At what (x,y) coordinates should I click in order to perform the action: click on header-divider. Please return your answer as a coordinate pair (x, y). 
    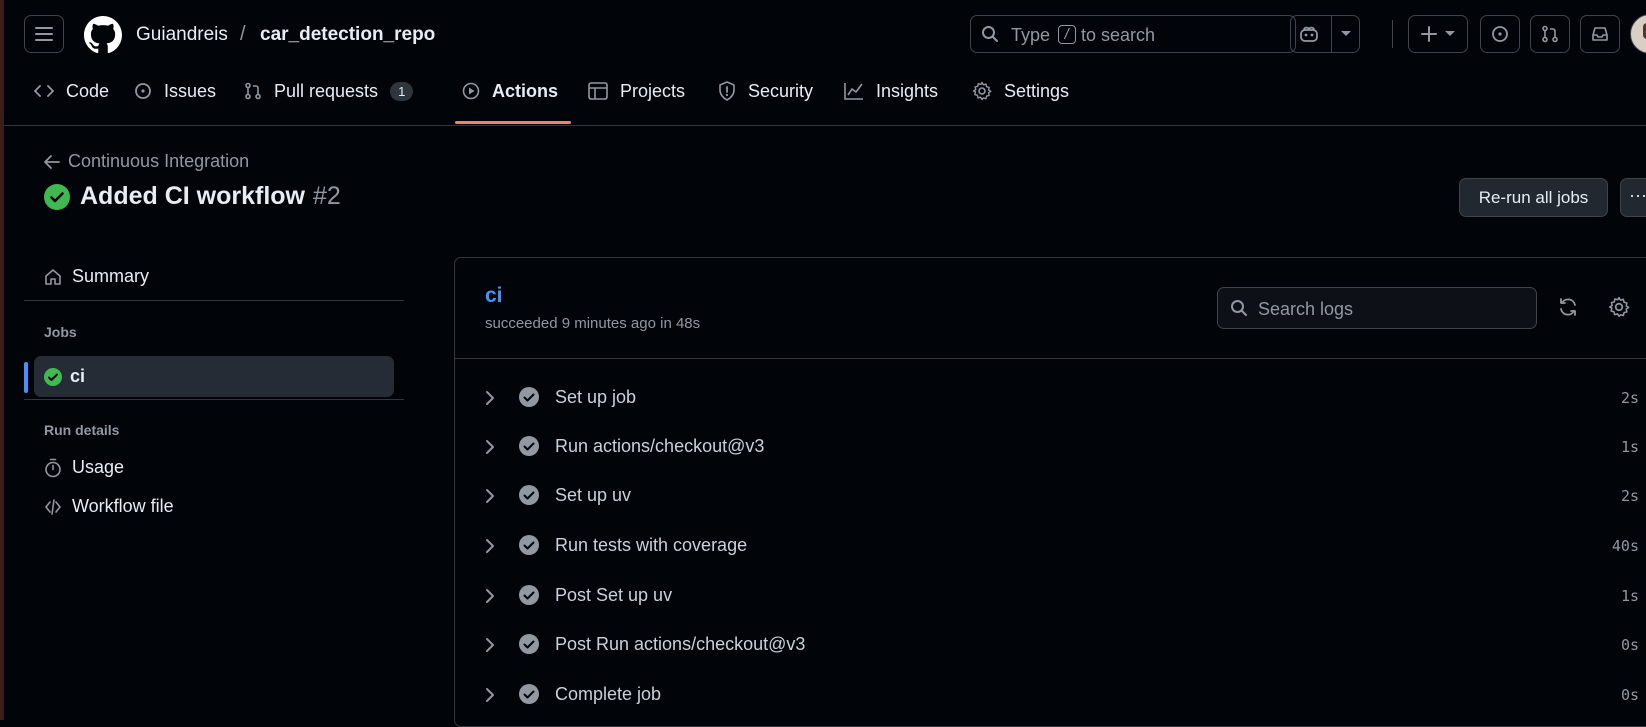
    Looking at the image, I should click on (1392, 34).